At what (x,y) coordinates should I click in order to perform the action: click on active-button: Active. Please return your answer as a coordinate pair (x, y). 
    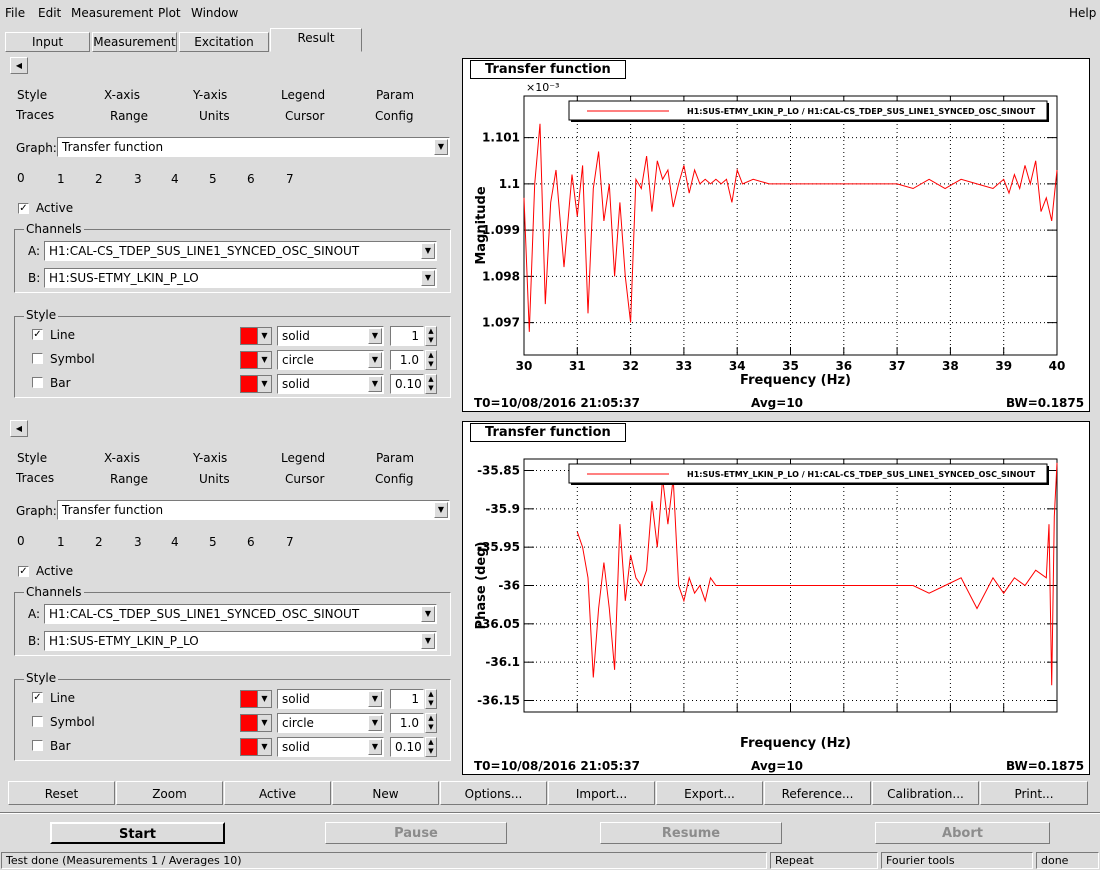
    Looking at the image, I should click on (277, 793).